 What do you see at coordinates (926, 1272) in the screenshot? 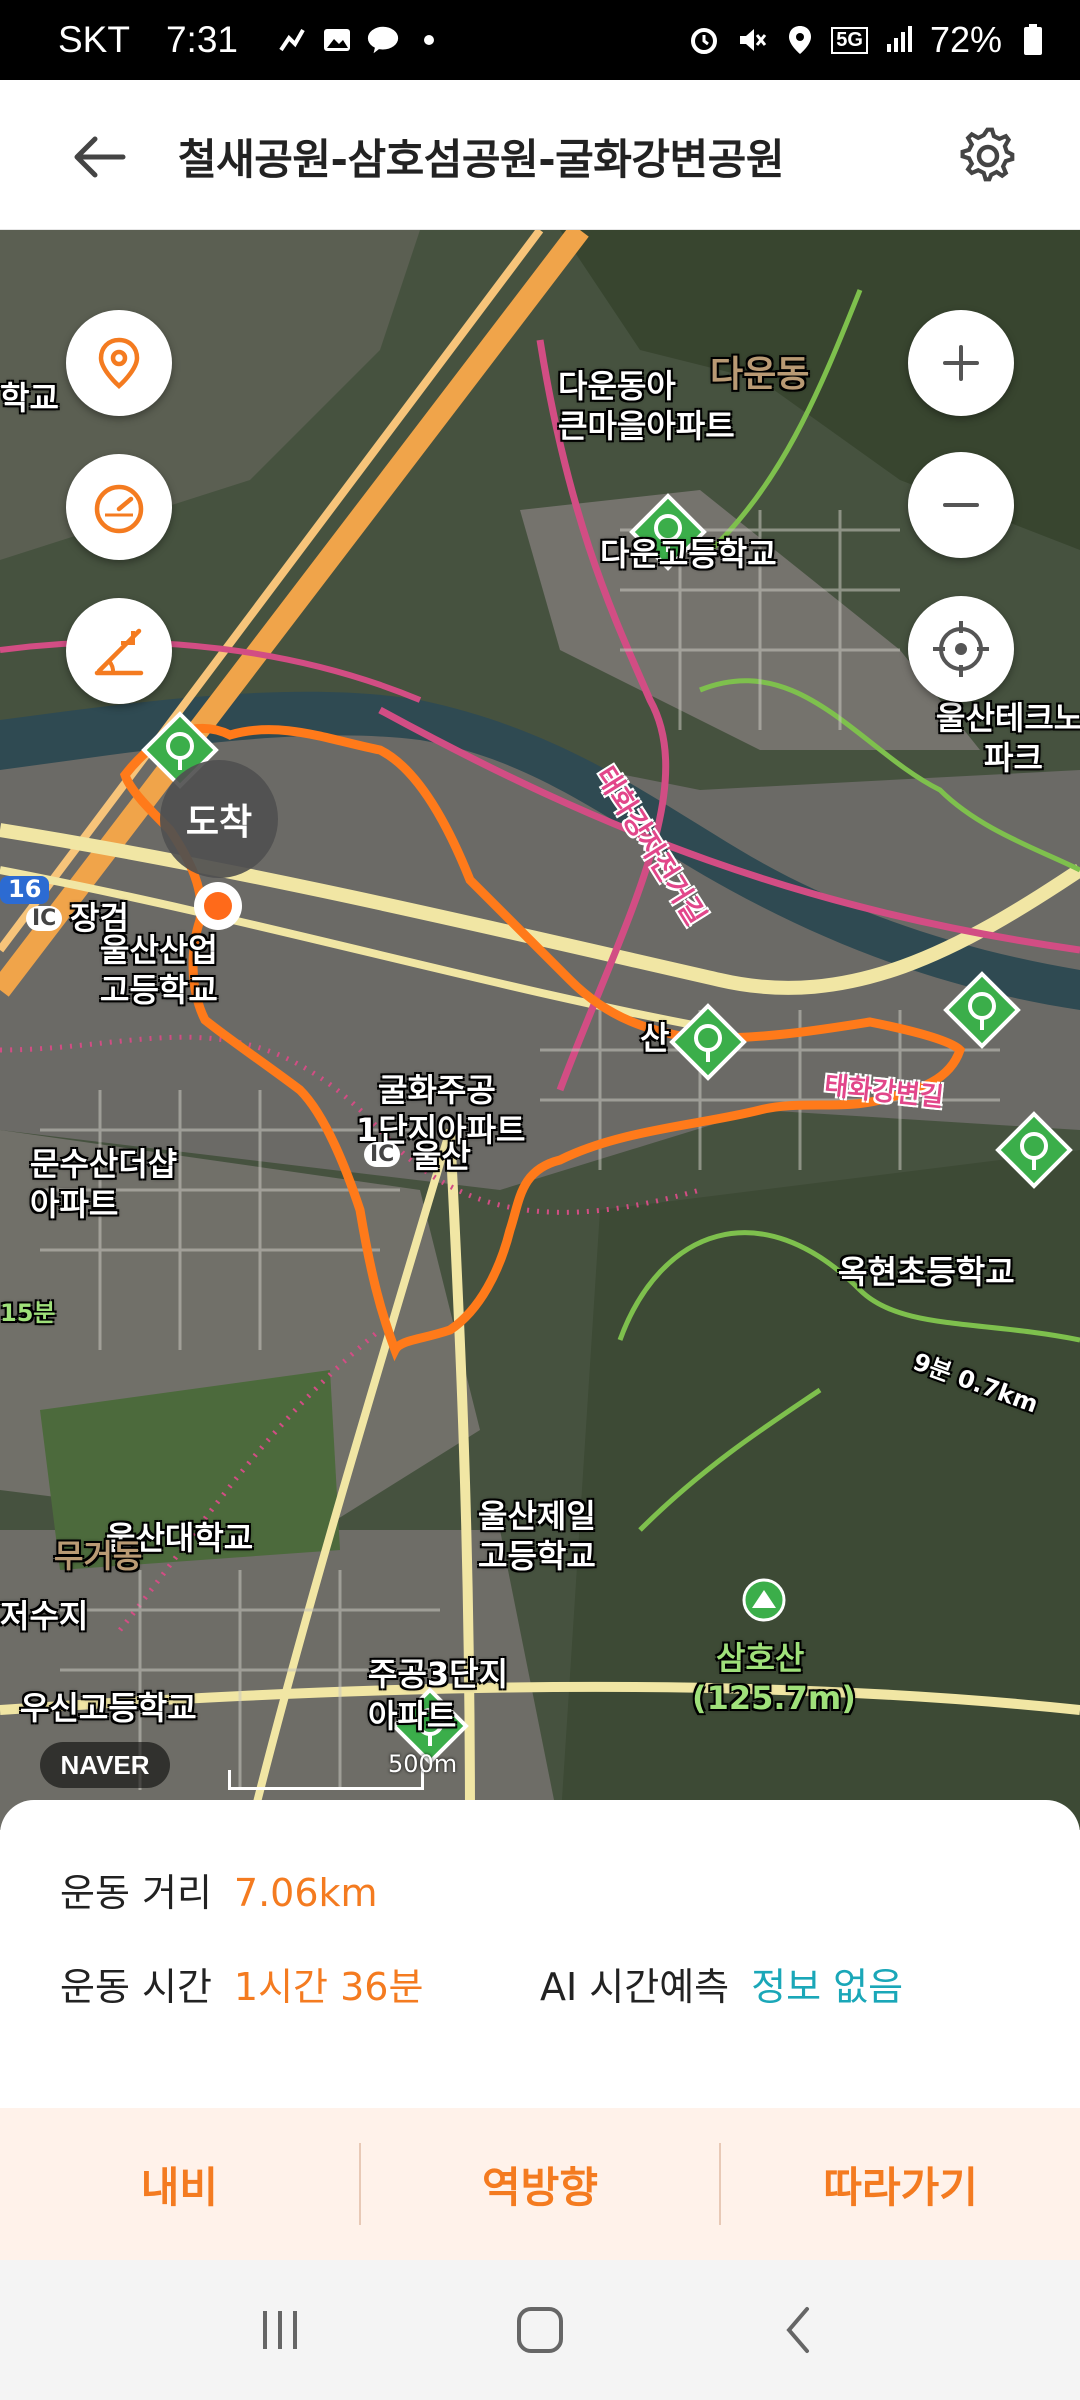
I see `map-label: 옥현초등학교` at bounding box center [926, 1272].